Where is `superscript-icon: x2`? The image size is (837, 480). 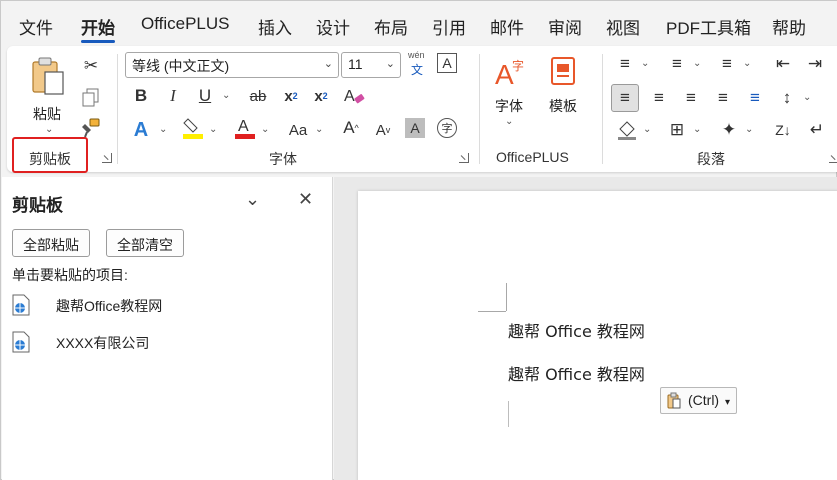
superscript-icon: x2 is located at coordinates (321, 96).